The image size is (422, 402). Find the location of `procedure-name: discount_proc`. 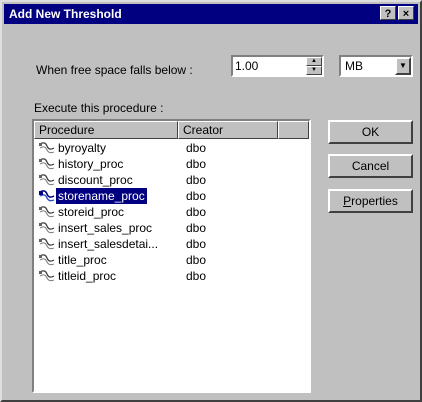

procedure-name: discount_proc is located at coordinates (95, 180).